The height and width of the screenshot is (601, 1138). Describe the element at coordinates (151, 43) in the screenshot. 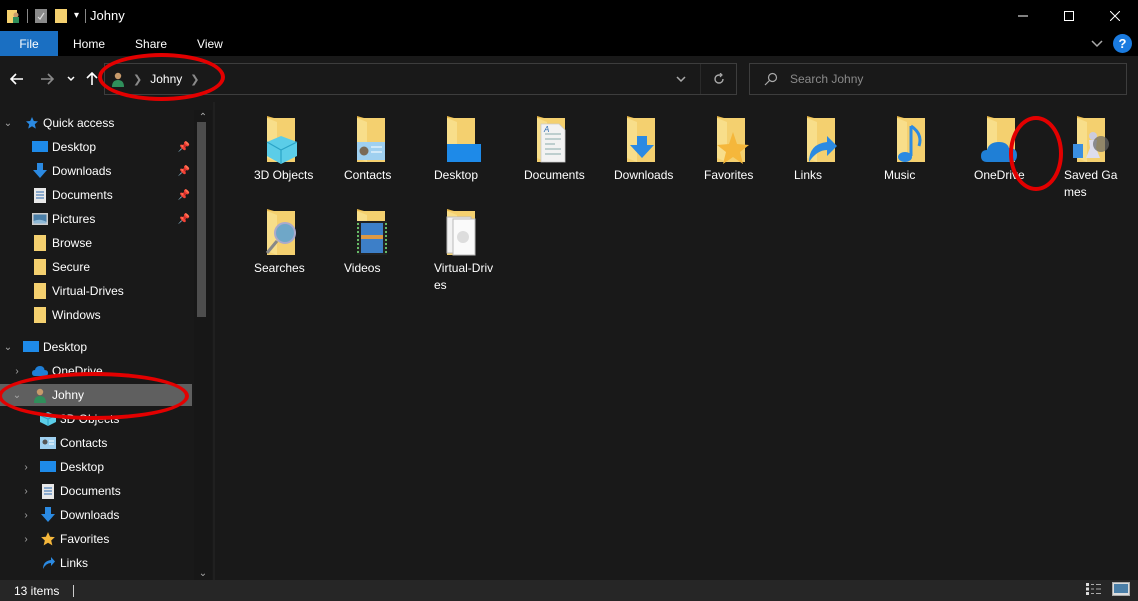

I see `tab-share: Share` at that location.